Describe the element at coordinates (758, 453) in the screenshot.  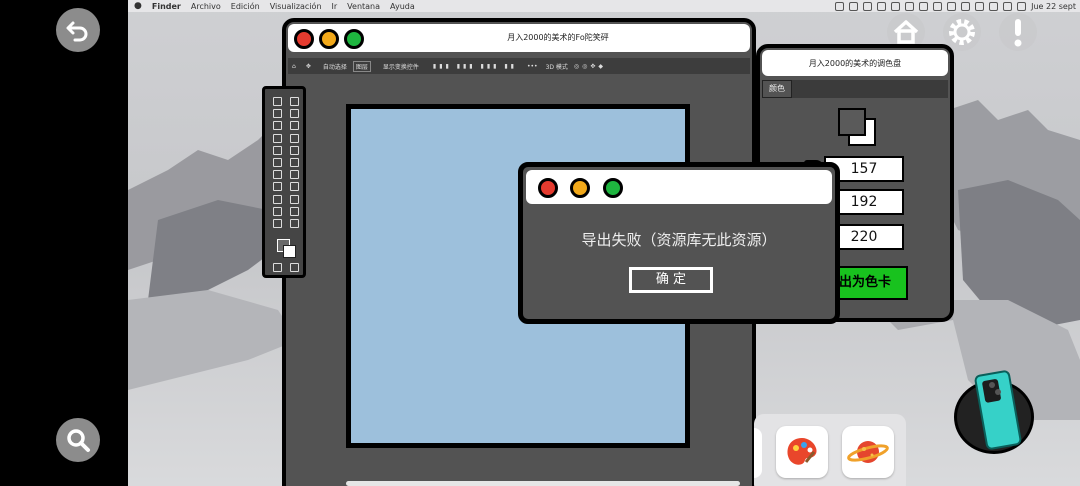
I see `dock-app` at that location.